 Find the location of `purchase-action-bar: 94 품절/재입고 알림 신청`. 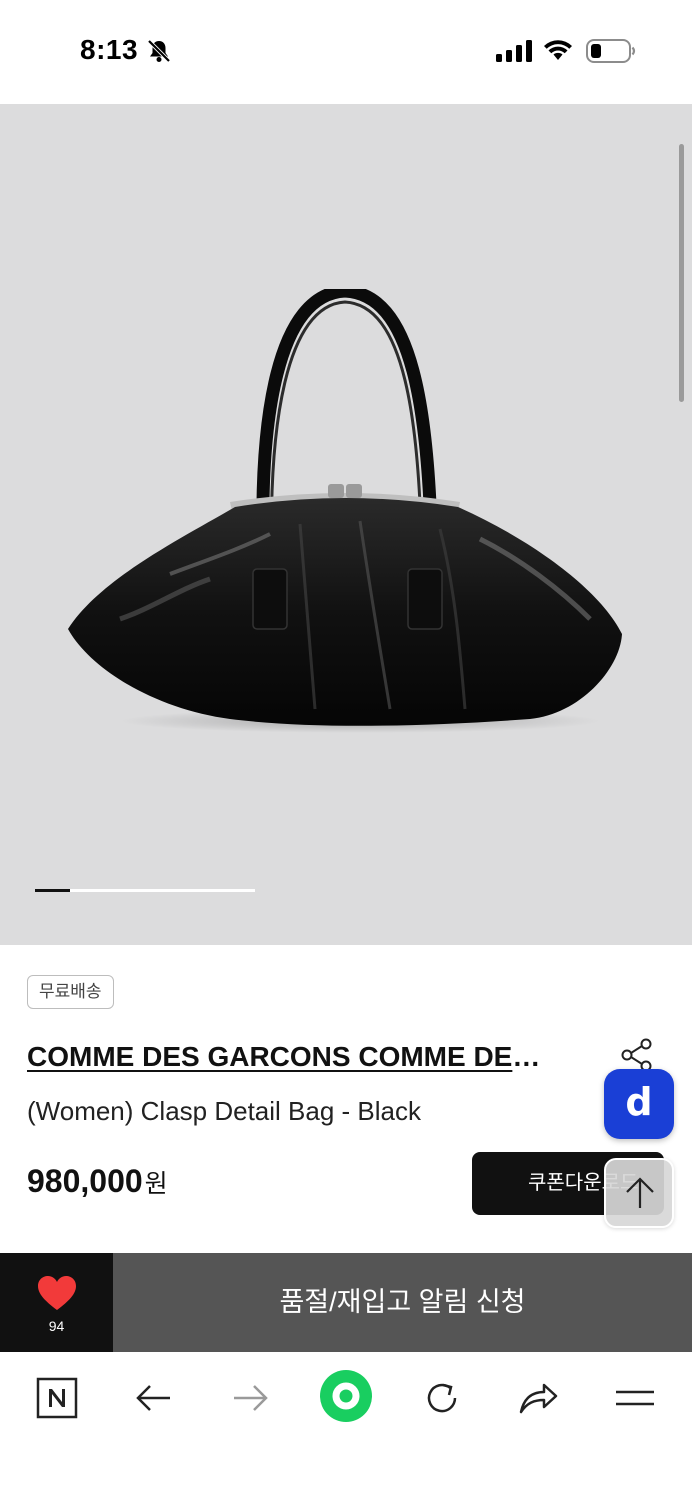

purchase-action-bar: 94 품절/재입고 알림 신청 is located at coordinates (346, 1302).